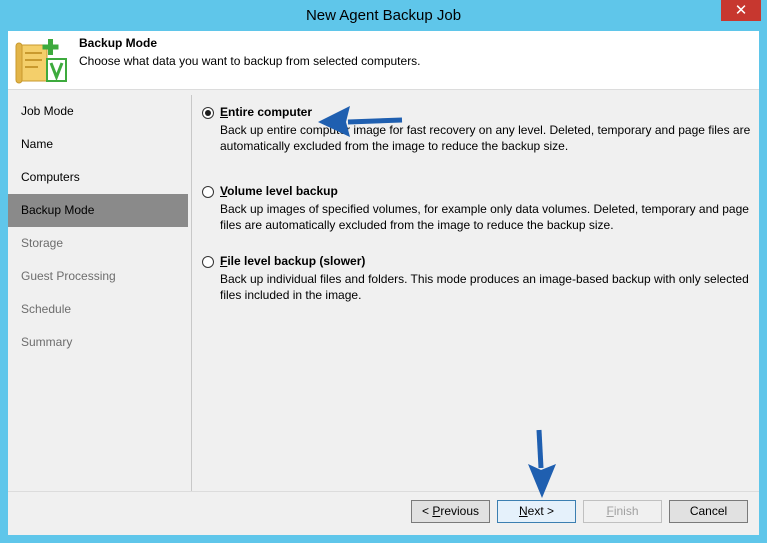 Image resolution: width=767 pixels, height=543 pixels. I want to click on annotation-arrow-down-icon, so click(542, 463).